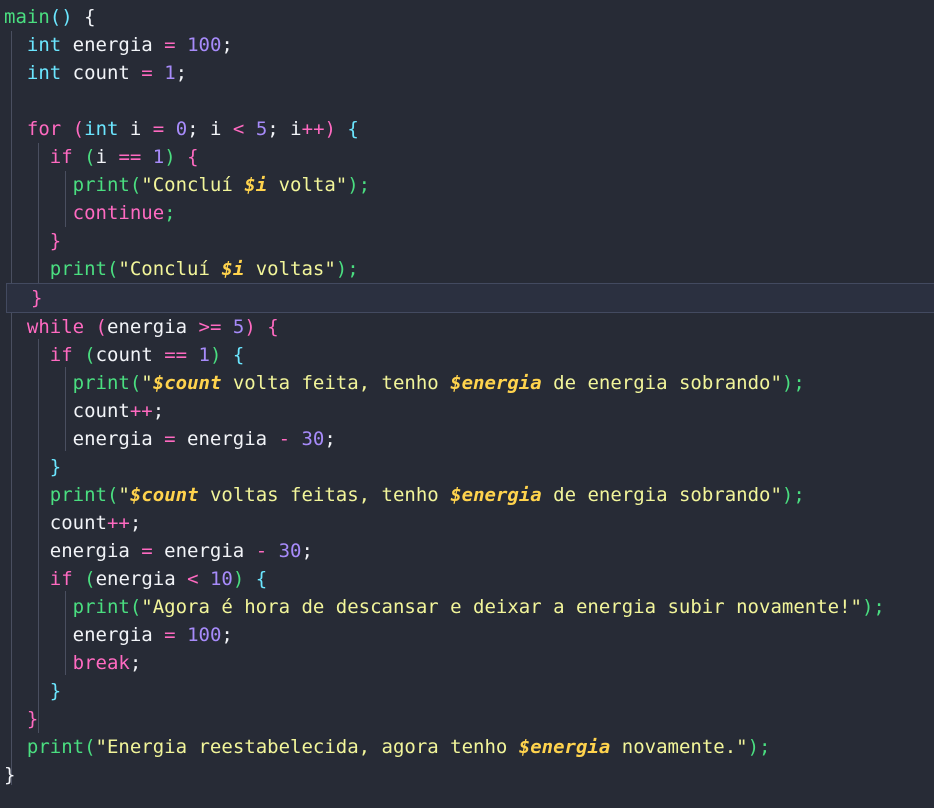 The image size is (934, 808). I want to click on token-bracket: (), so click(61, 17).